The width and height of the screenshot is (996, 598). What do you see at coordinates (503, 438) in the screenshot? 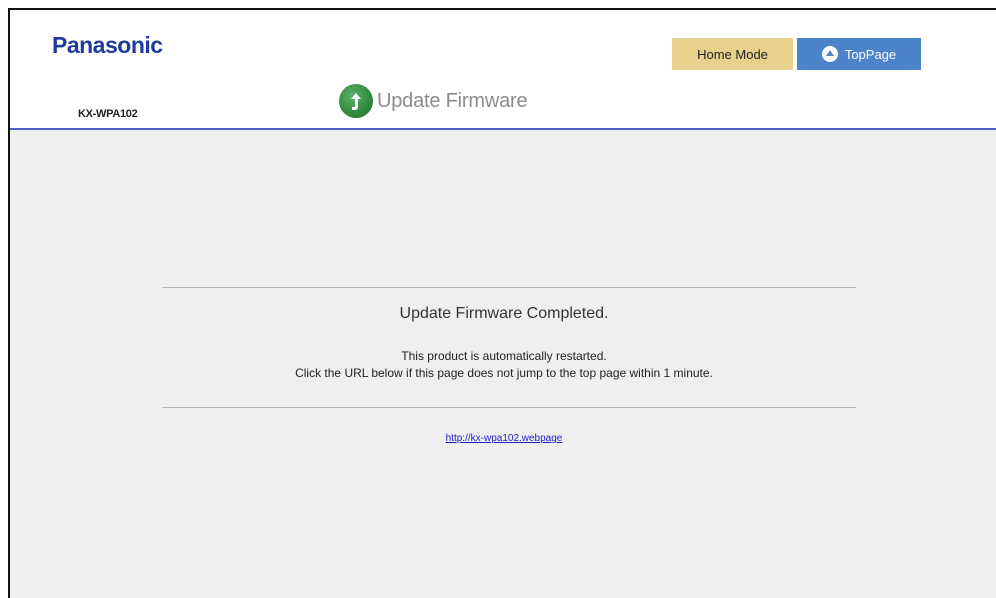
I see `top-page-link: http://kx-wpa102.webpage` at bounding box center [503, 438].